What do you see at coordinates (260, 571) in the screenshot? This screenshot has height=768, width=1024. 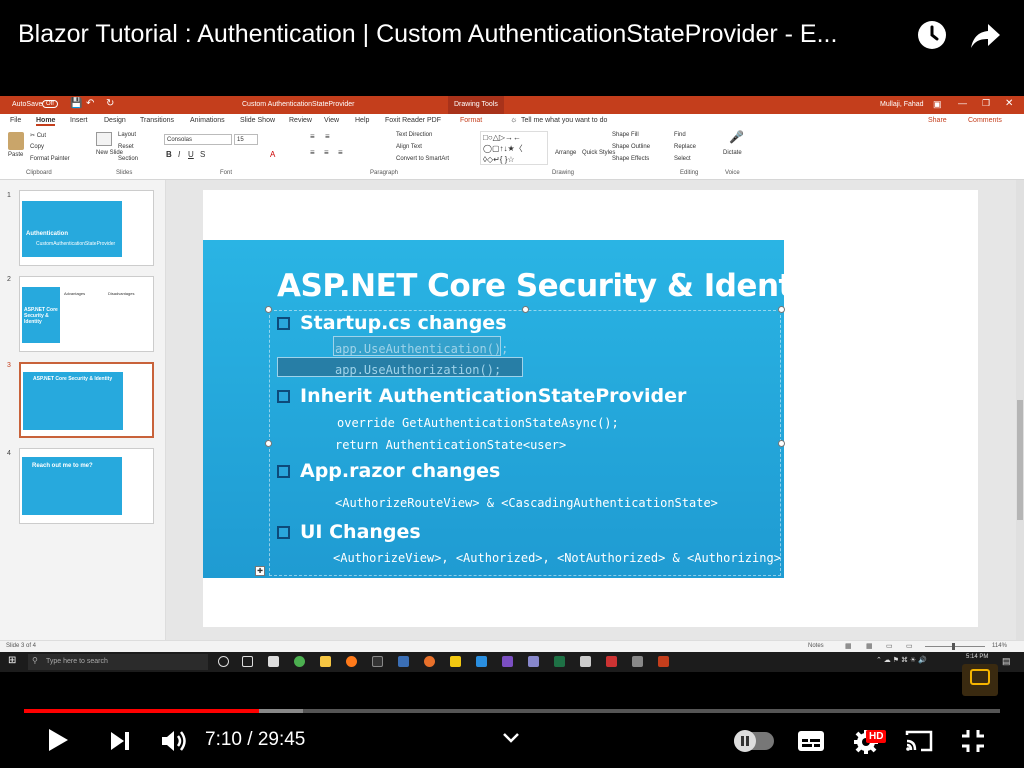 I see `layout-options-icon: ✚` at bounding box center [260, 571].